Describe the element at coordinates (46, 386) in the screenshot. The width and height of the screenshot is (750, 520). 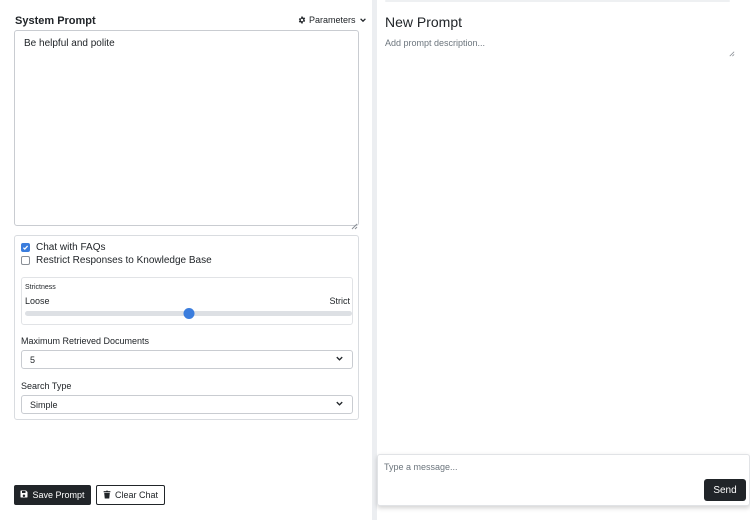
I see `search-type-label: Search Type` at that location.